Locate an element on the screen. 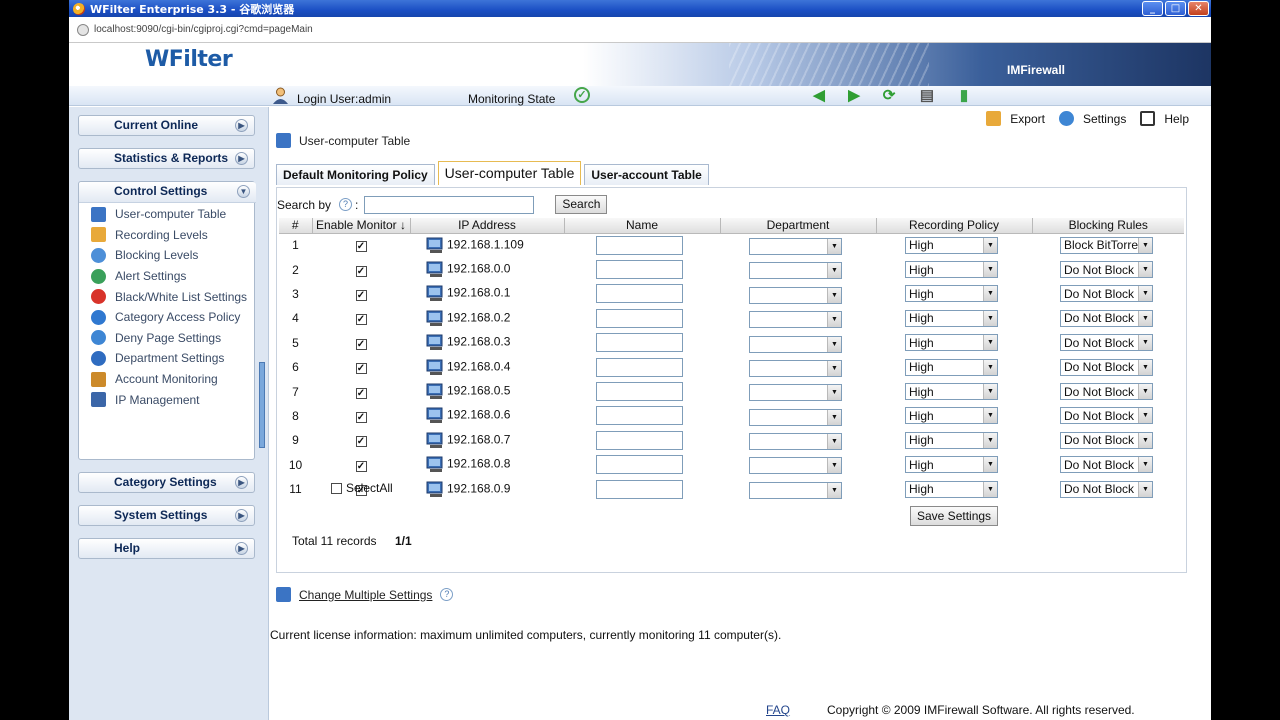  maximize-button: □ is located at coordinates (1175, 8).